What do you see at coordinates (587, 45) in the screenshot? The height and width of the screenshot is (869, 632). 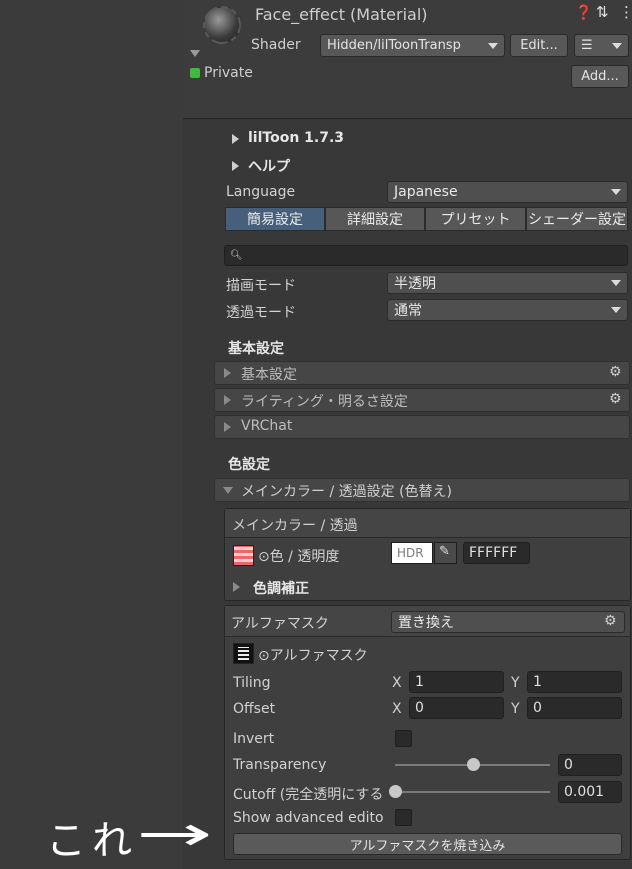 I see `list-icon: ☰` at bounding box center [587, 45].